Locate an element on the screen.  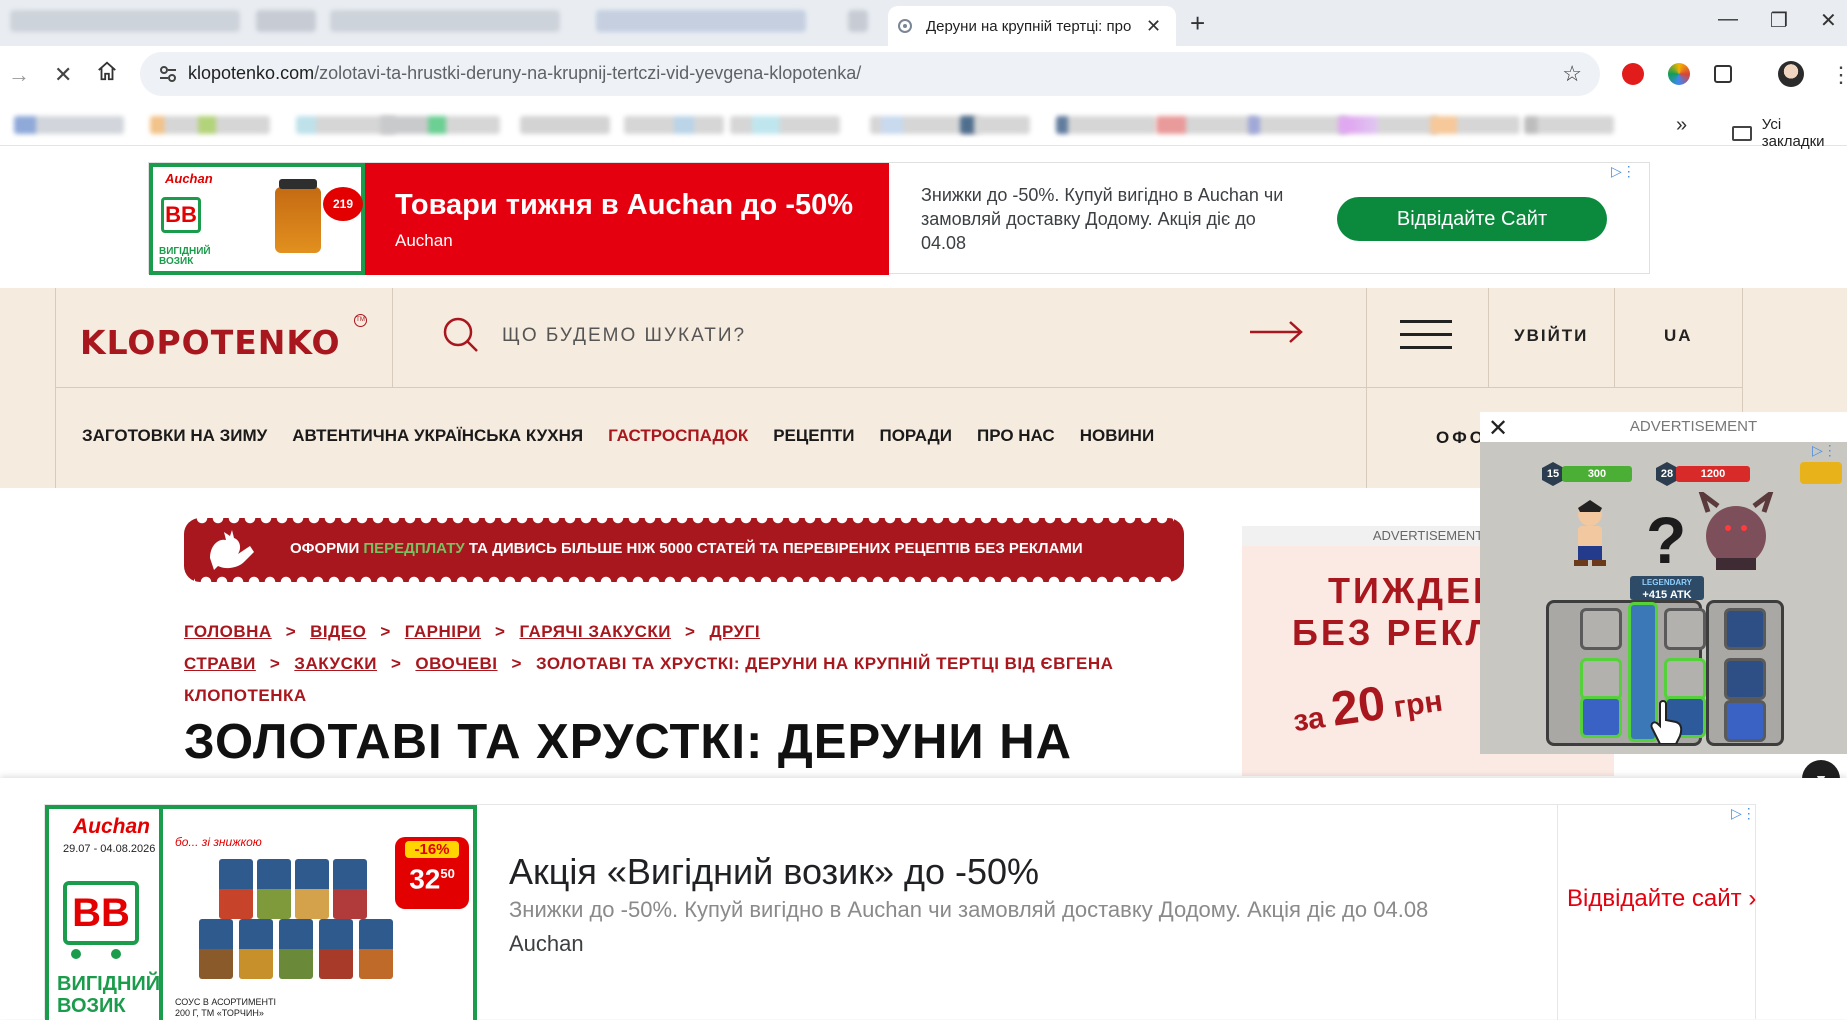
enemy-hp-bar: 1200 is located at coordinates (1713, 474).